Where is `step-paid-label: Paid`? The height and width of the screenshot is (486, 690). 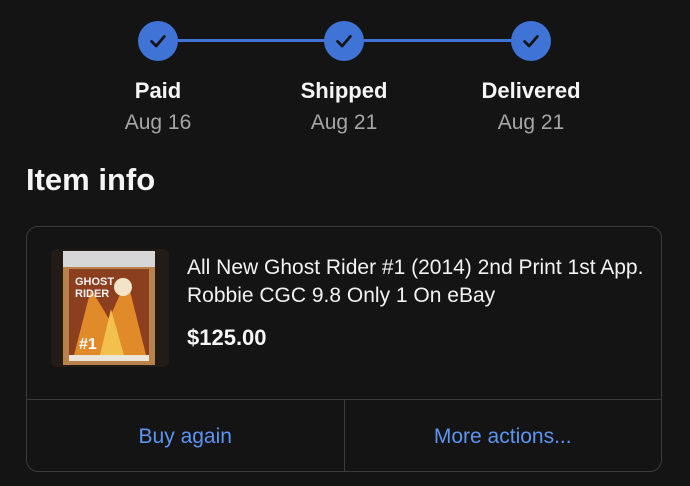
step-paid-label: Paid is located at coordinates (158, 90).